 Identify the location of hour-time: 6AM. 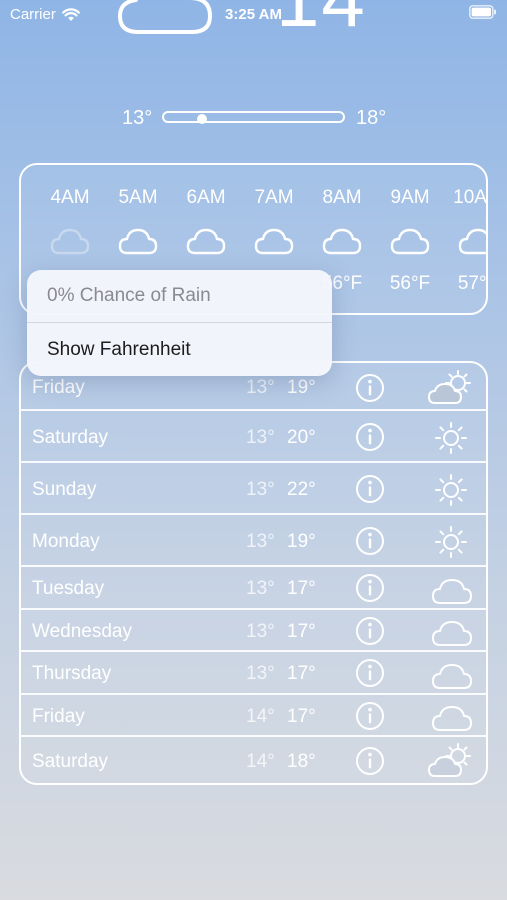
(206, 197).